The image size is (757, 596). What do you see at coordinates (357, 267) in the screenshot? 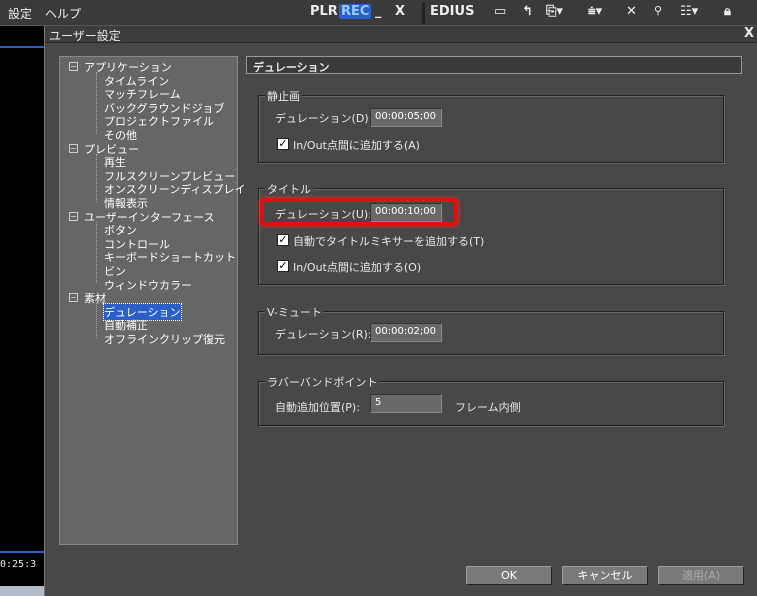
I see `title-inout-label: In/Out点間に追加する(O)` at bounding box center [357, 267].